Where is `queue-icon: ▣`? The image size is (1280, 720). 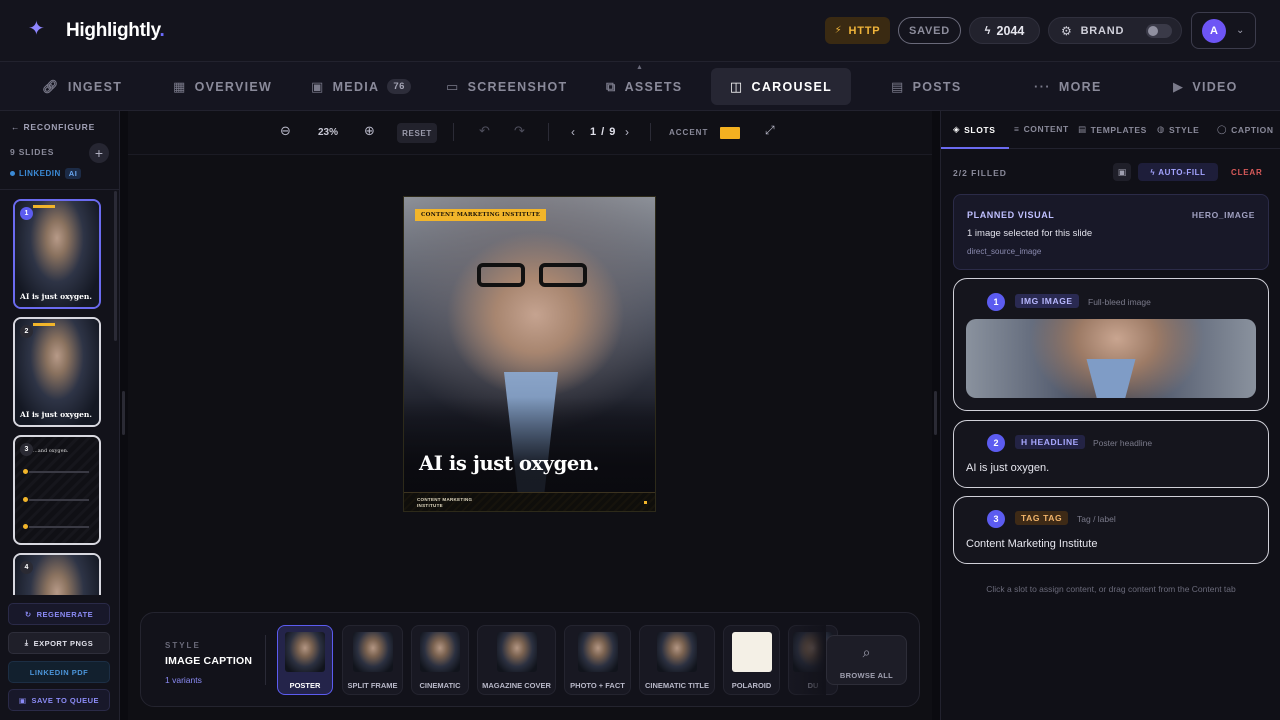
queue-icon: ▣ is located at coordinates (22, 700).